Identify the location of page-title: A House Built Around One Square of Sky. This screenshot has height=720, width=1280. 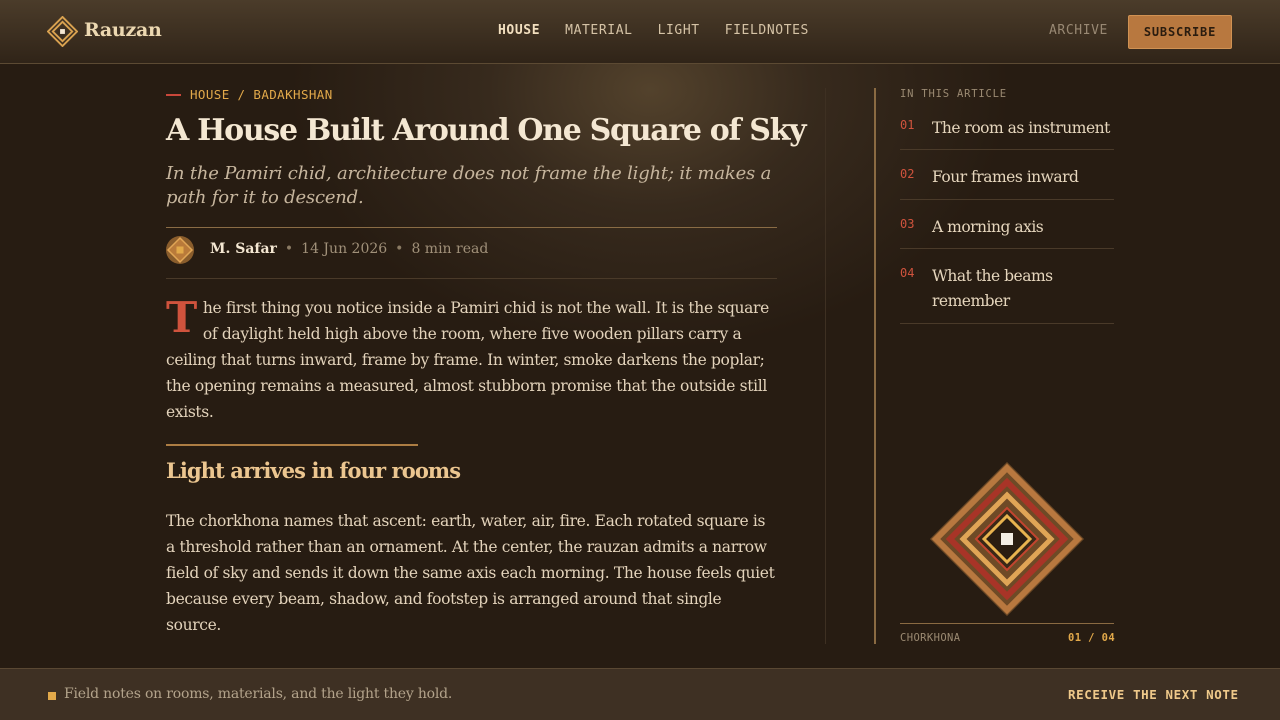
(486, 130).